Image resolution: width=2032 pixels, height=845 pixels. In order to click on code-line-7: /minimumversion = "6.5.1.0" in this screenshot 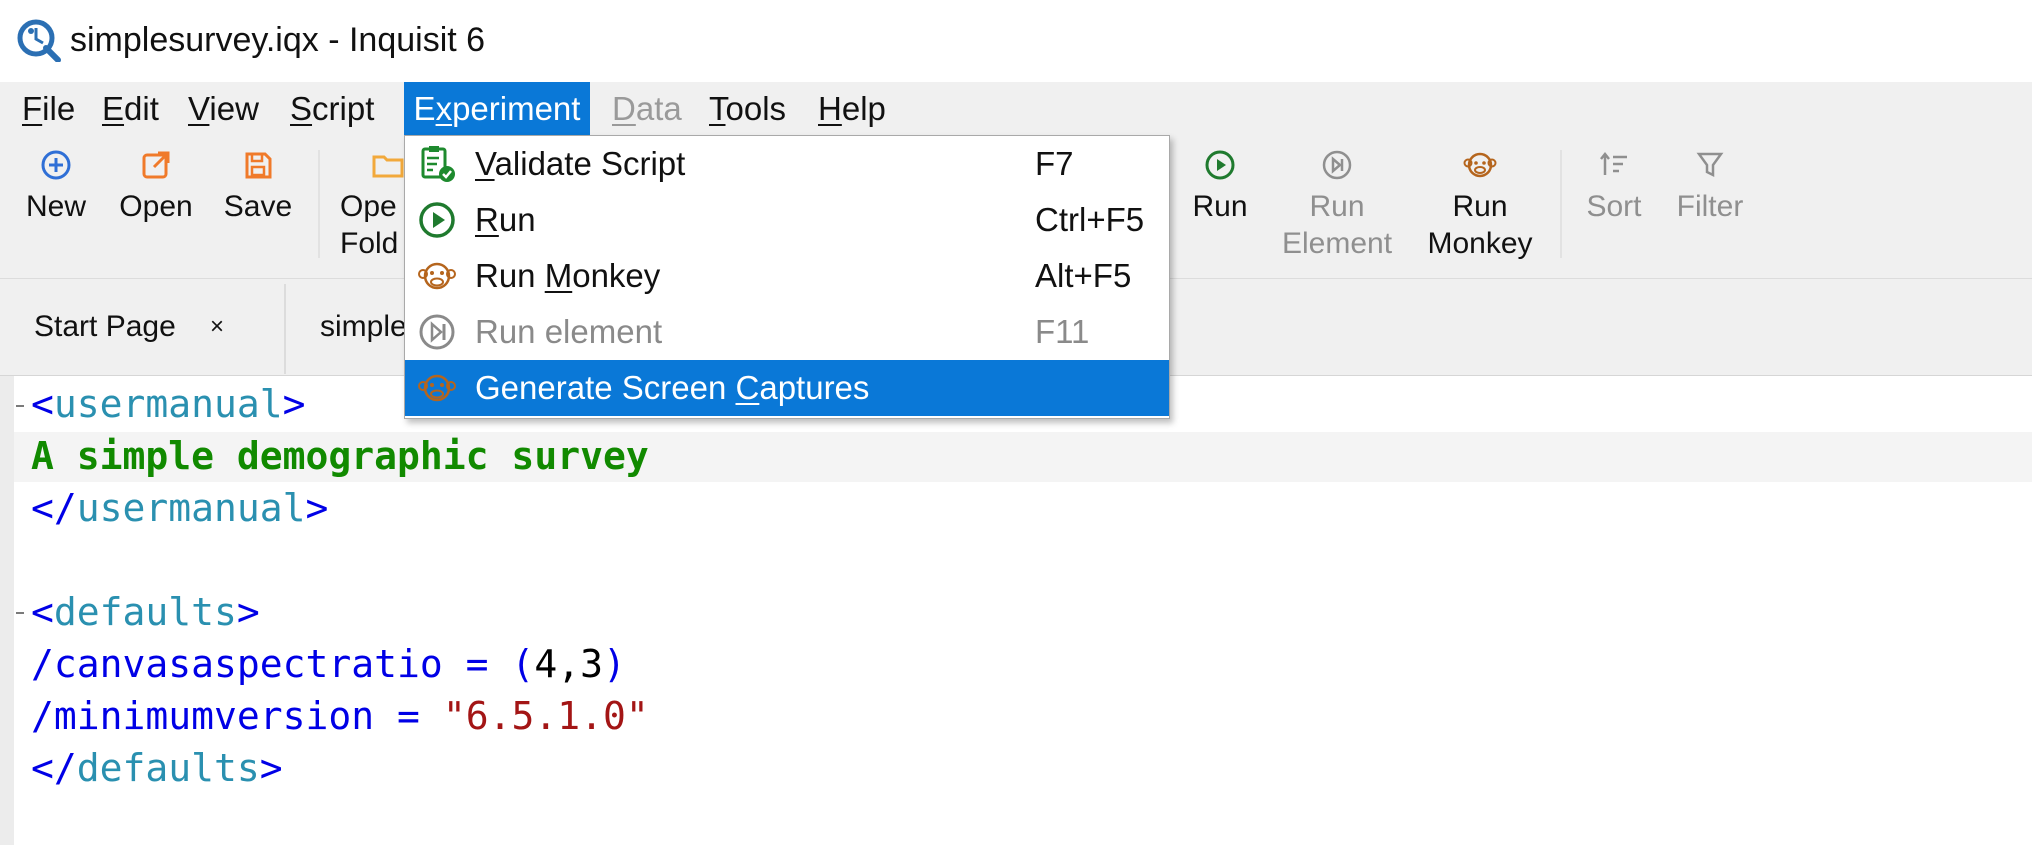, I will do `click(340, 716)`.